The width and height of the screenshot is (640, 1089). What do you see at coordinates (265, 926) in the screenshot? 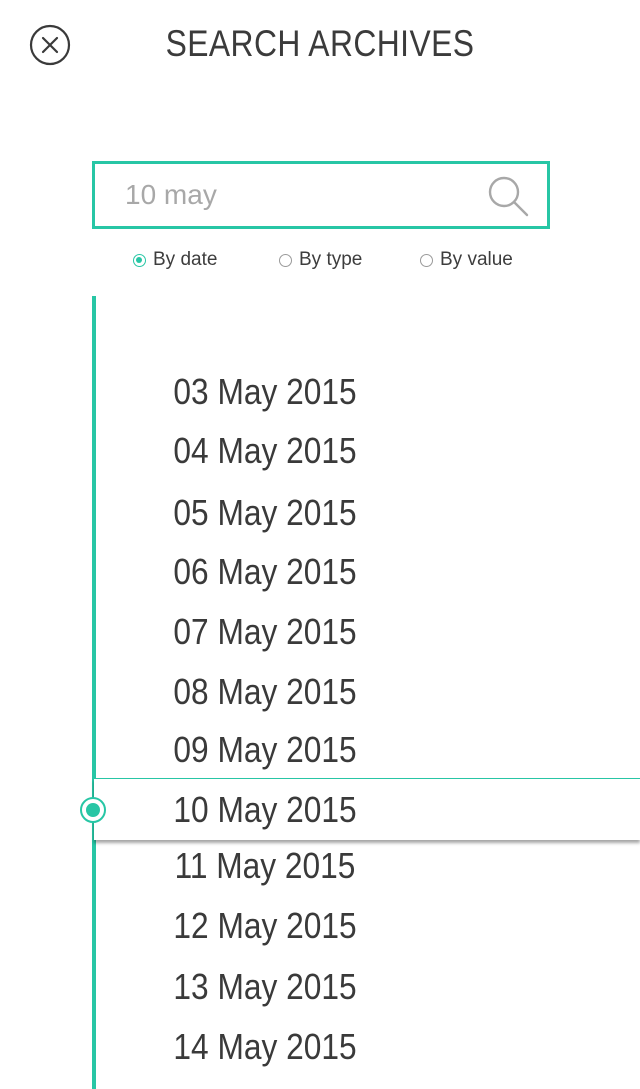
I see `date-item: 12 May 2015` at bounding box center [265, 926].